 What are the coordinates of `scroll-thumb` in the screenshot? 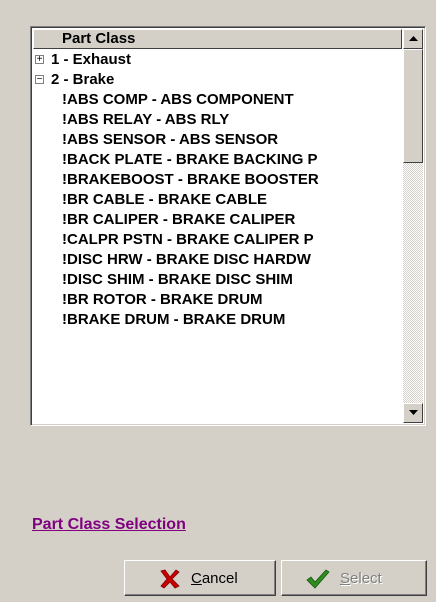 It's located at (413, 106).